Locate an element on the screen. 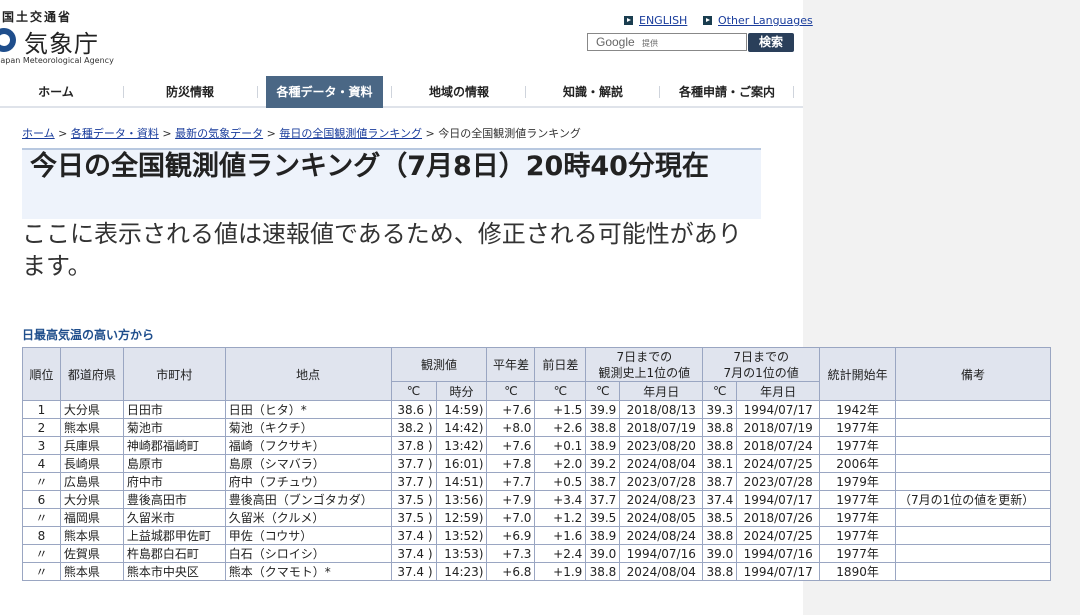 The height and width of the screenshot is (615, 1080). cell-stats-start: 1979年 is located at coordinates (858, 481).